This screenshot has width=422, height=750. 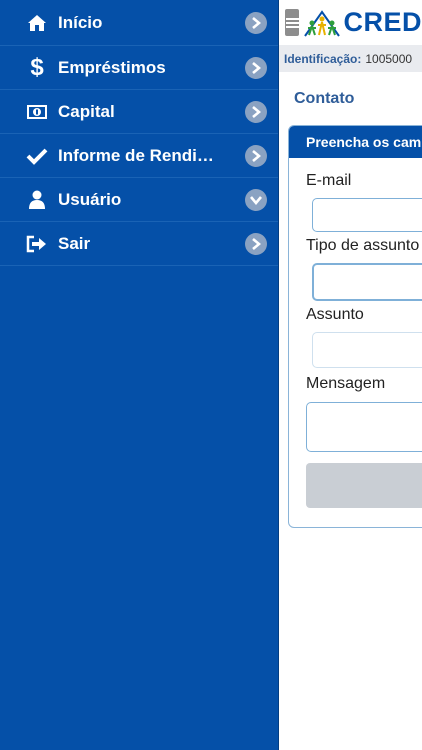 I want to click on dollar-icon: $, so click(x=37, y=67).